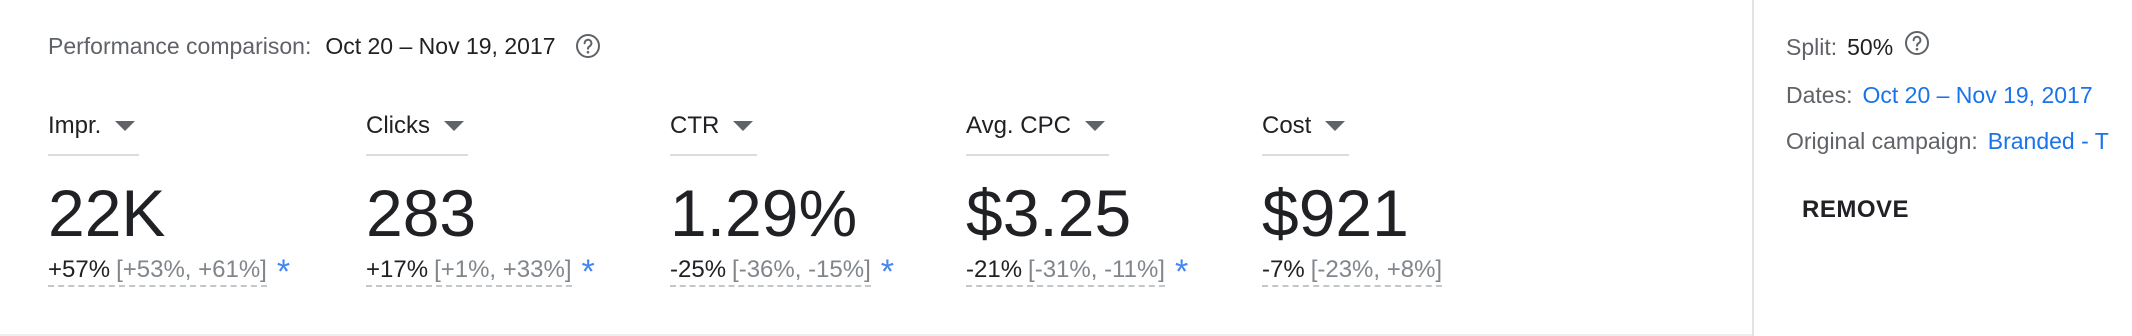  I want to click on metric-selector-impressions: Impr., so click(94, 134).